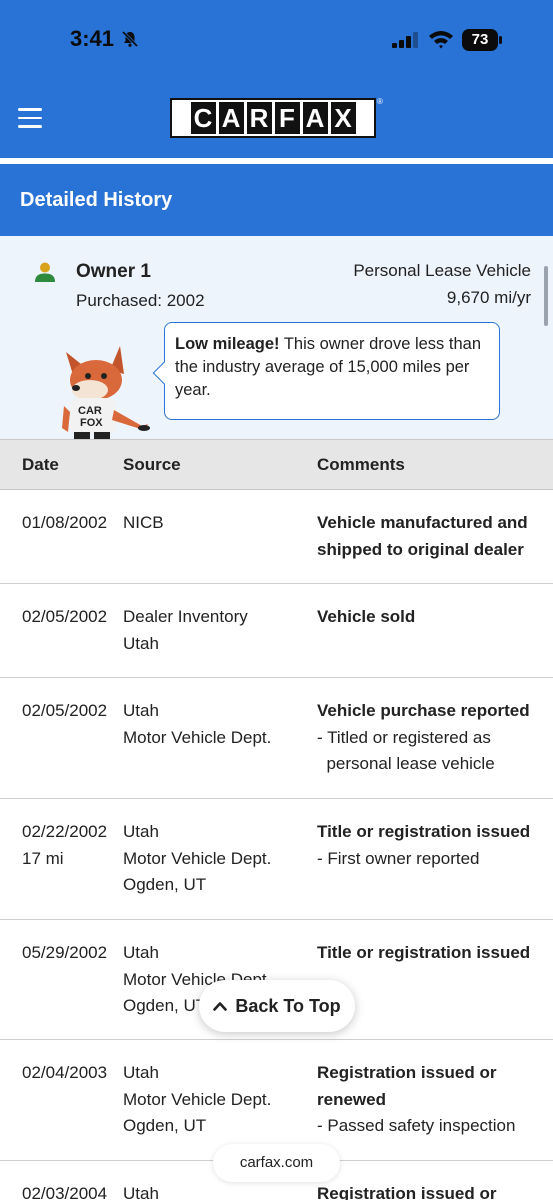  What do you see at coordinates (366, 616) in the screenshot?
I see `row-comment-title: Vehicle sold` at bounding box center [366, 616].